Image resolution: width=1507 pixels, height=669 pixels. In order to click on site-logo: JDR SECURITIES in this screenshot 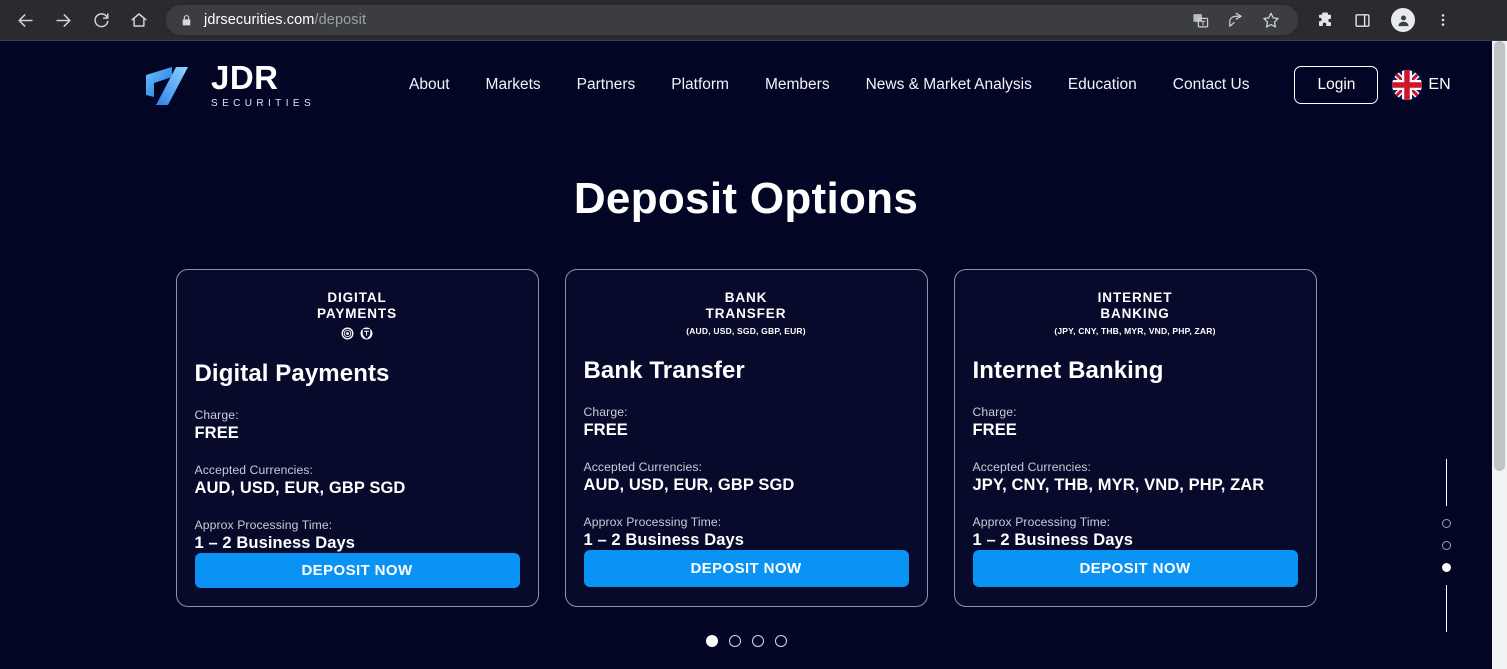, I will do `click(228, 85)`.